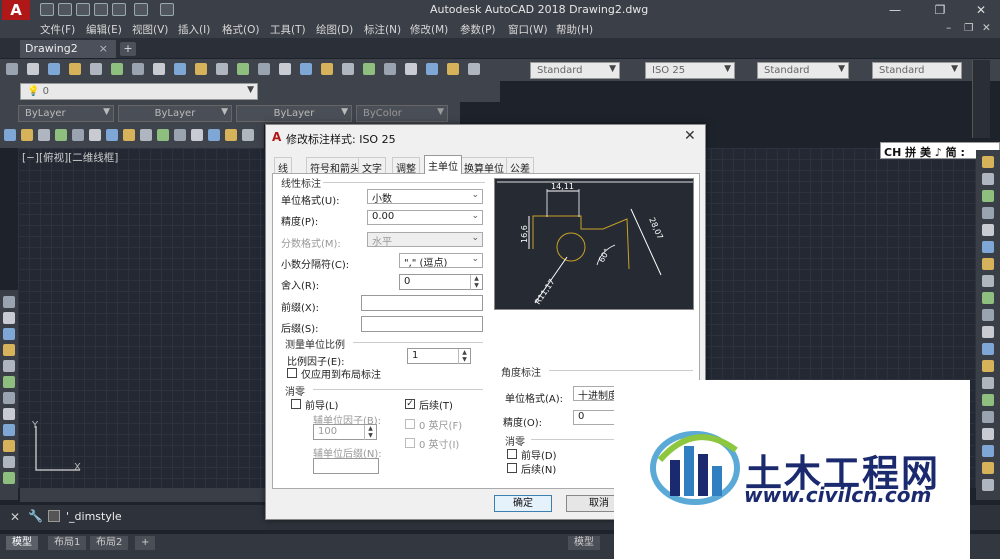 The height and width of the screenshot is (559, 1000). What do you see at coordinates (917, 70) in the screenshot?
I see `multileader-style-combo: Standard ▼` at bounding box center [917, 70].